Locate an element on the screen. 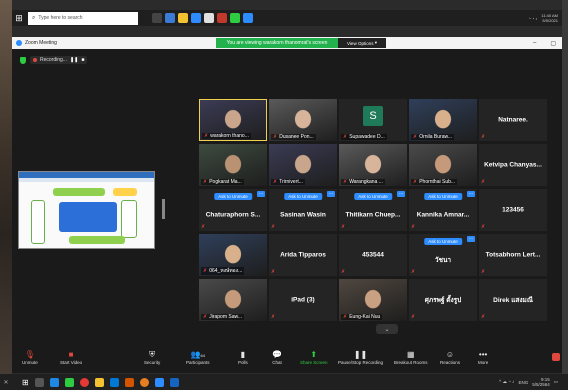 The width and height of the screenshot is (568, 390). participant-tile: ศุภรพฐ์ ตั้งรูป ✗ is located at coordinates (443, 300).